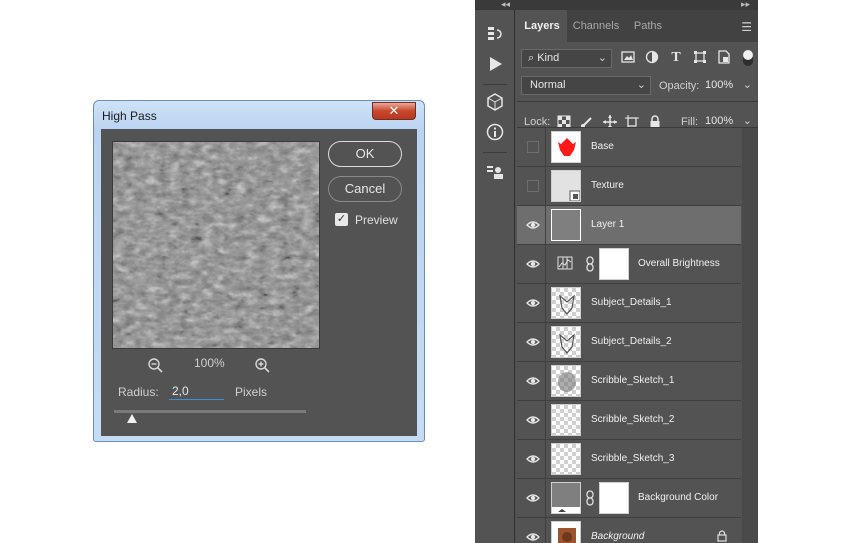  Describe the element at coordinates (495, 276) in the screenshot. I see `panel-icon-strip` at that location.